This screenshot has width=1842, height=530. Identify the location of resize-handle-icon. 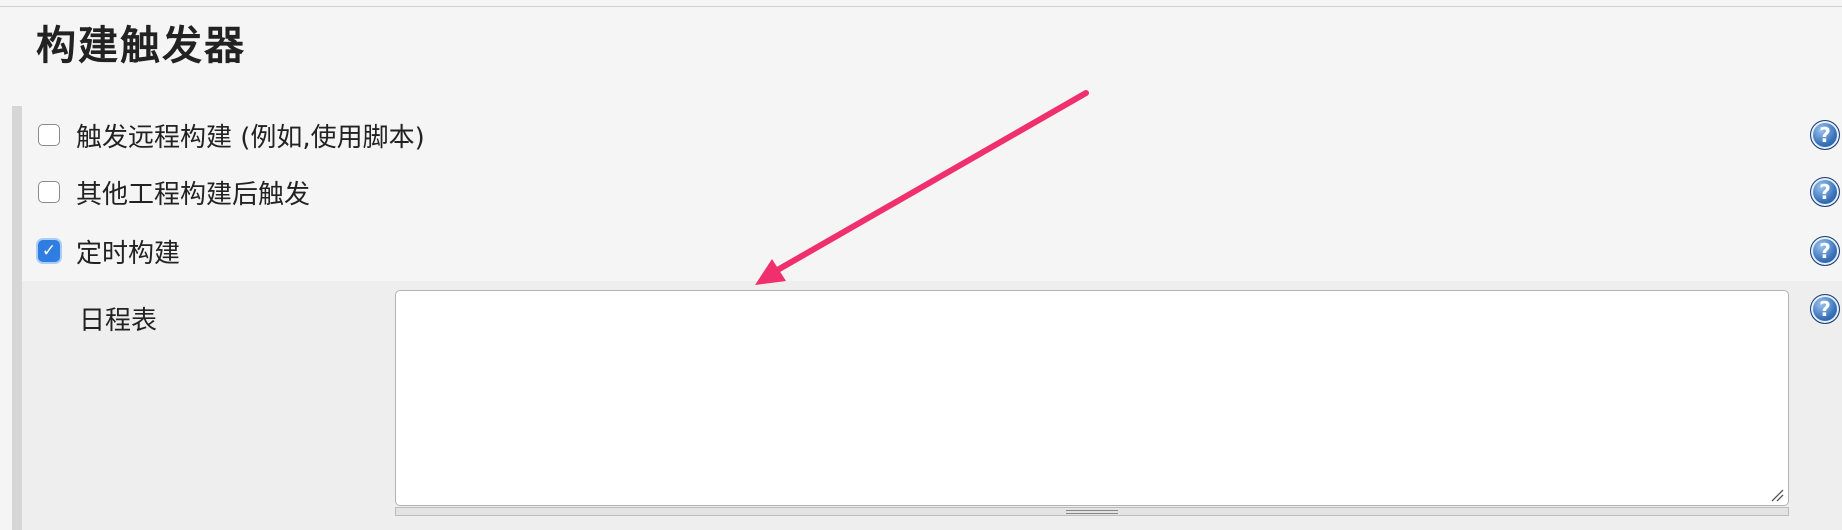
(1092, 512).